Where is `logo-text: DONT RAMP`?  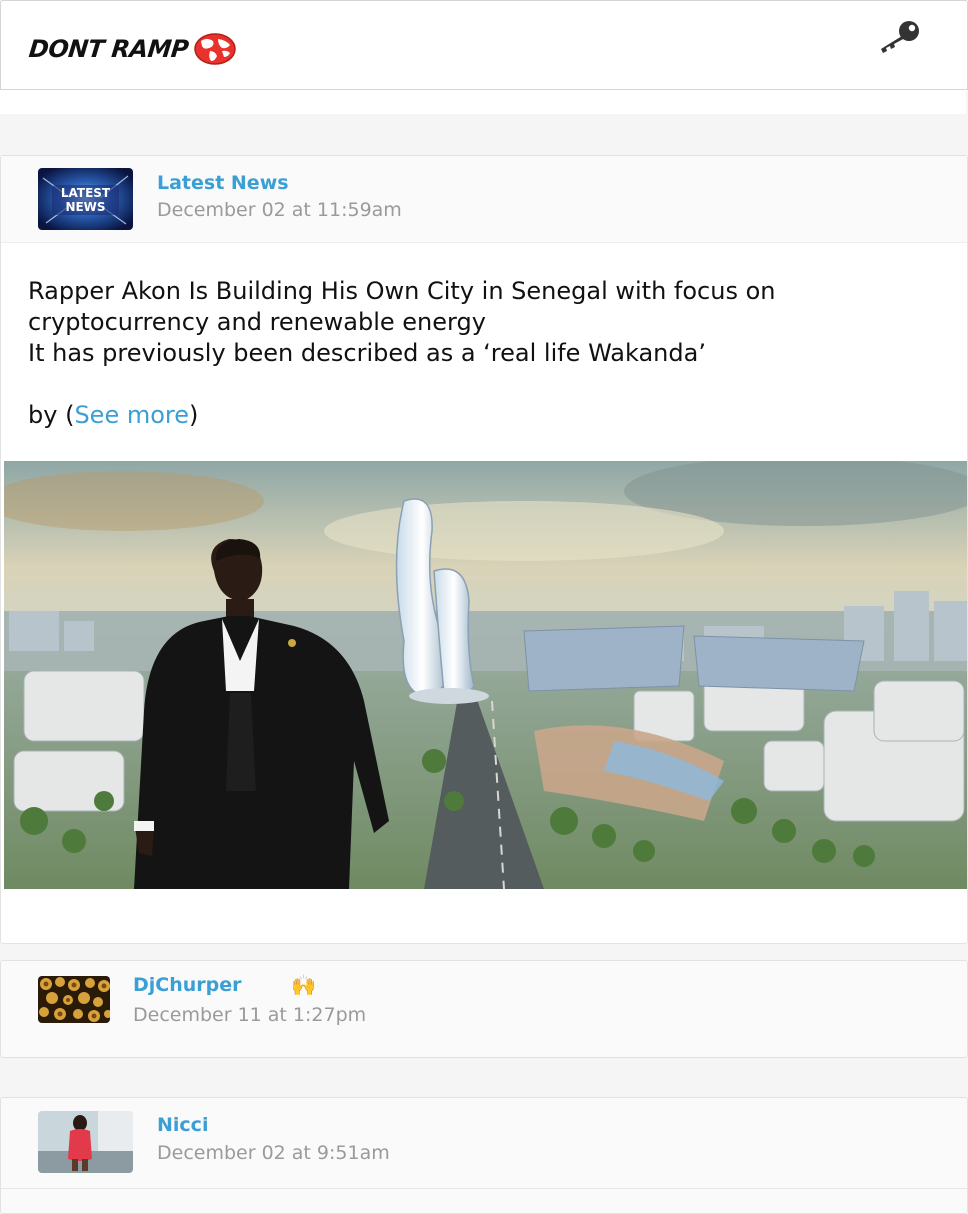 logo-text: DONT RAMP is located at coordinates (108, 49).